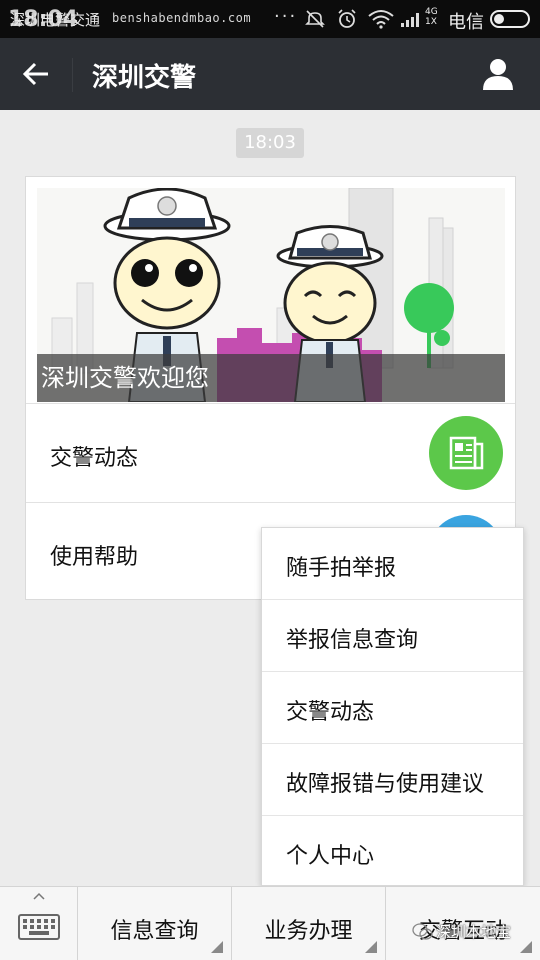  What do you see at coordinates (286, 16) in the screenshot?
I see `more-notifications-icon: ···` at bounding box center [286, 16].